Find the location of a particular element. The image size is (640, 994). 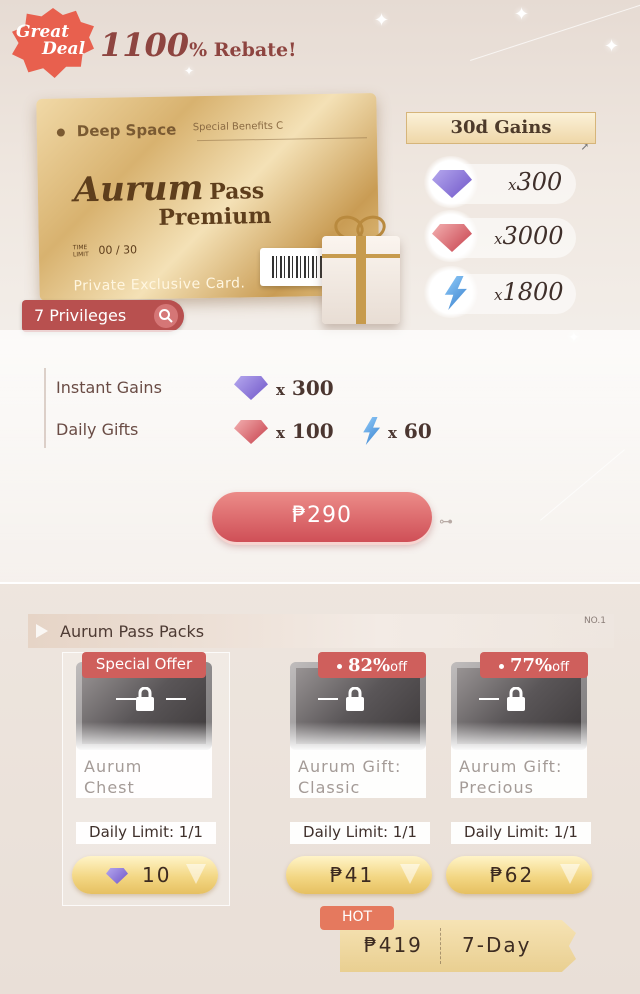

great-deal-text: Great Deal is located at coordinates (54, 41).